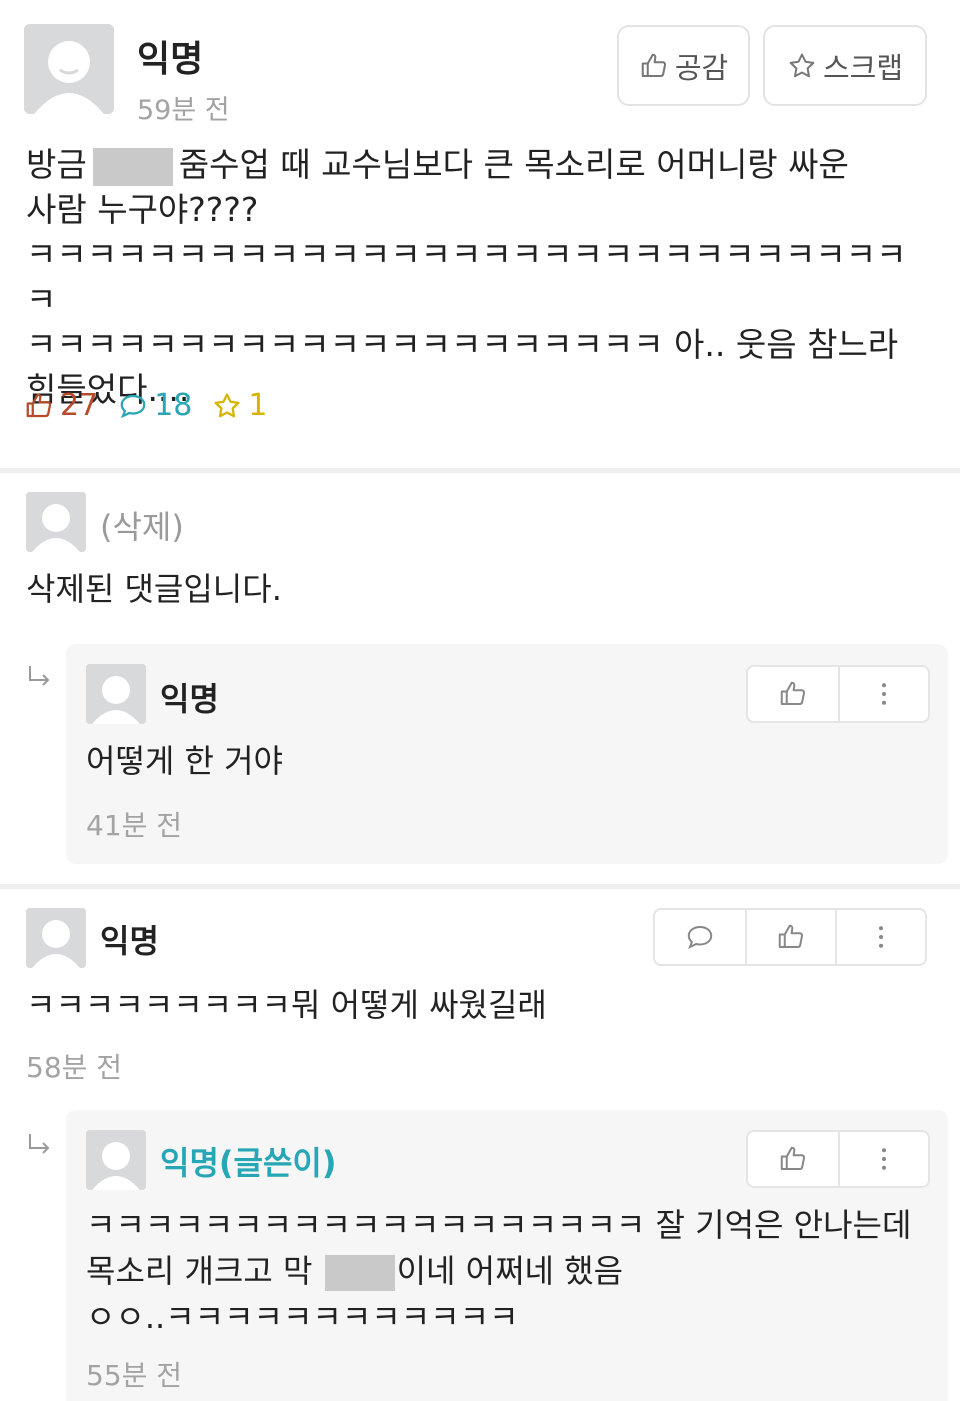  What do you see at coordinates (462, 344) in the screenshot?
I see `post-body-line: ㅋㅋㅋㅋㅋㅋㅋㅋㅋㅋㅋㅋㅋㅋㅋㅋㅋㅋㅋㅋㅋ 아.. 웃음 참느라` at bounding box center [462, 344].